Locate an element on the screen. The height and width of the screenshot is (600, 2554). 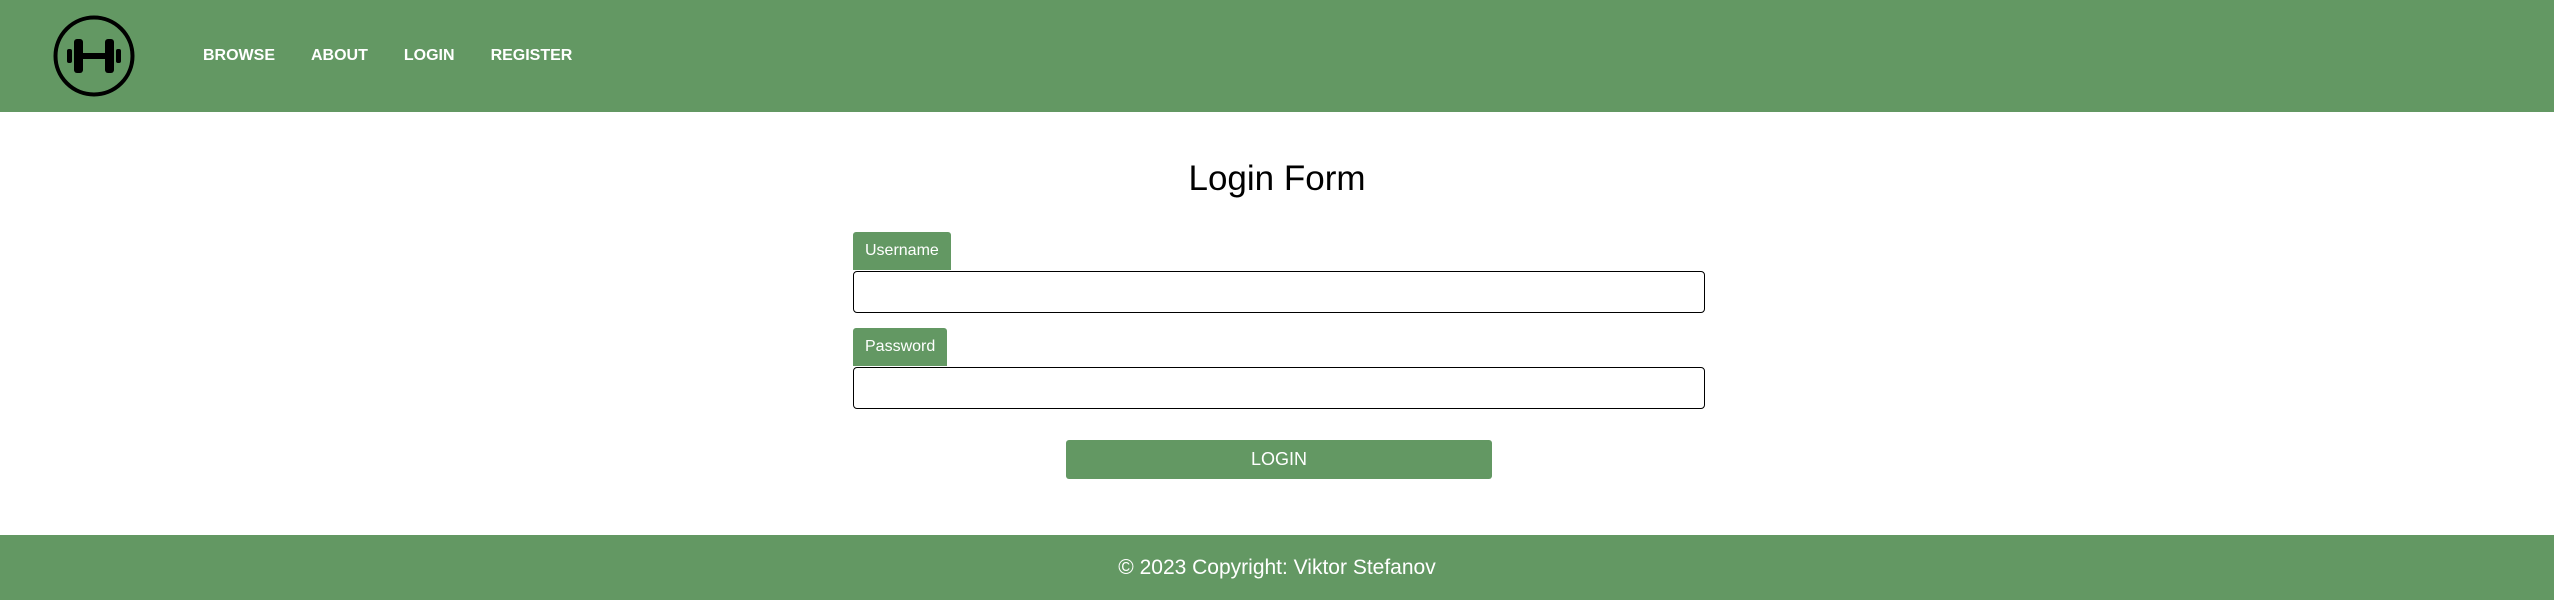
page-title: Login Form is located at coordinates (1277, 178).